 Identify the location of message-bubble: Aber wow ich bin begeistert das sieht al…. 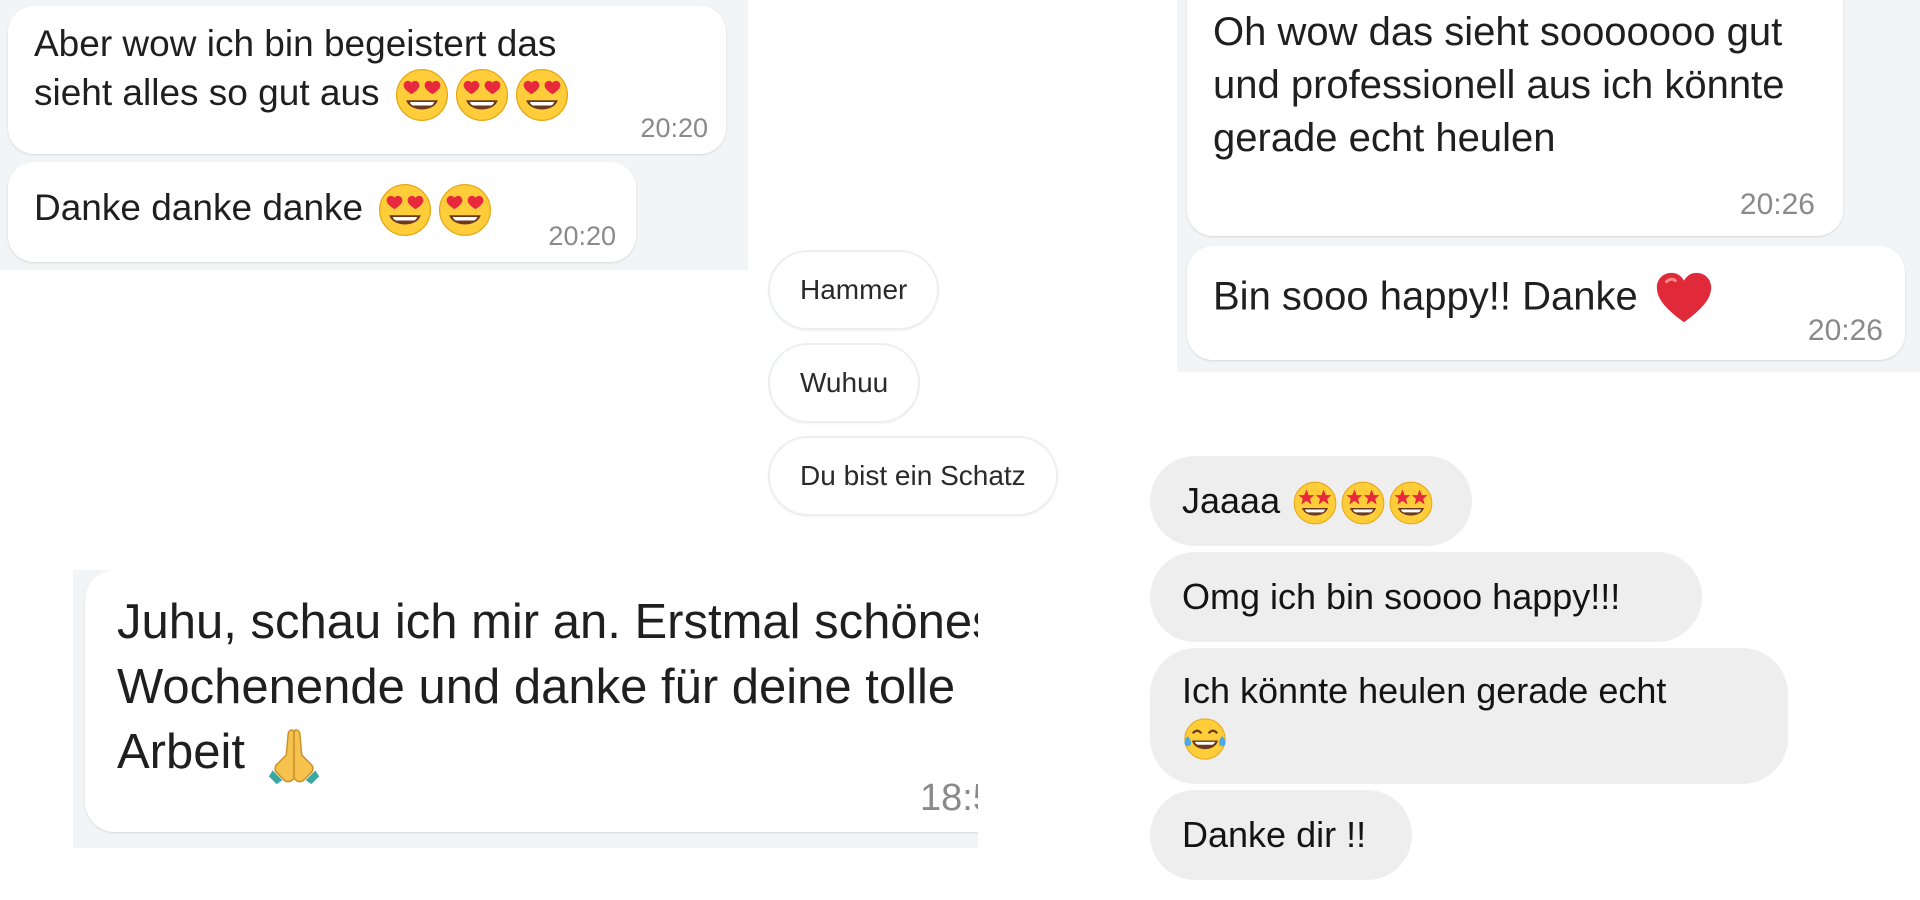
(367, 80).